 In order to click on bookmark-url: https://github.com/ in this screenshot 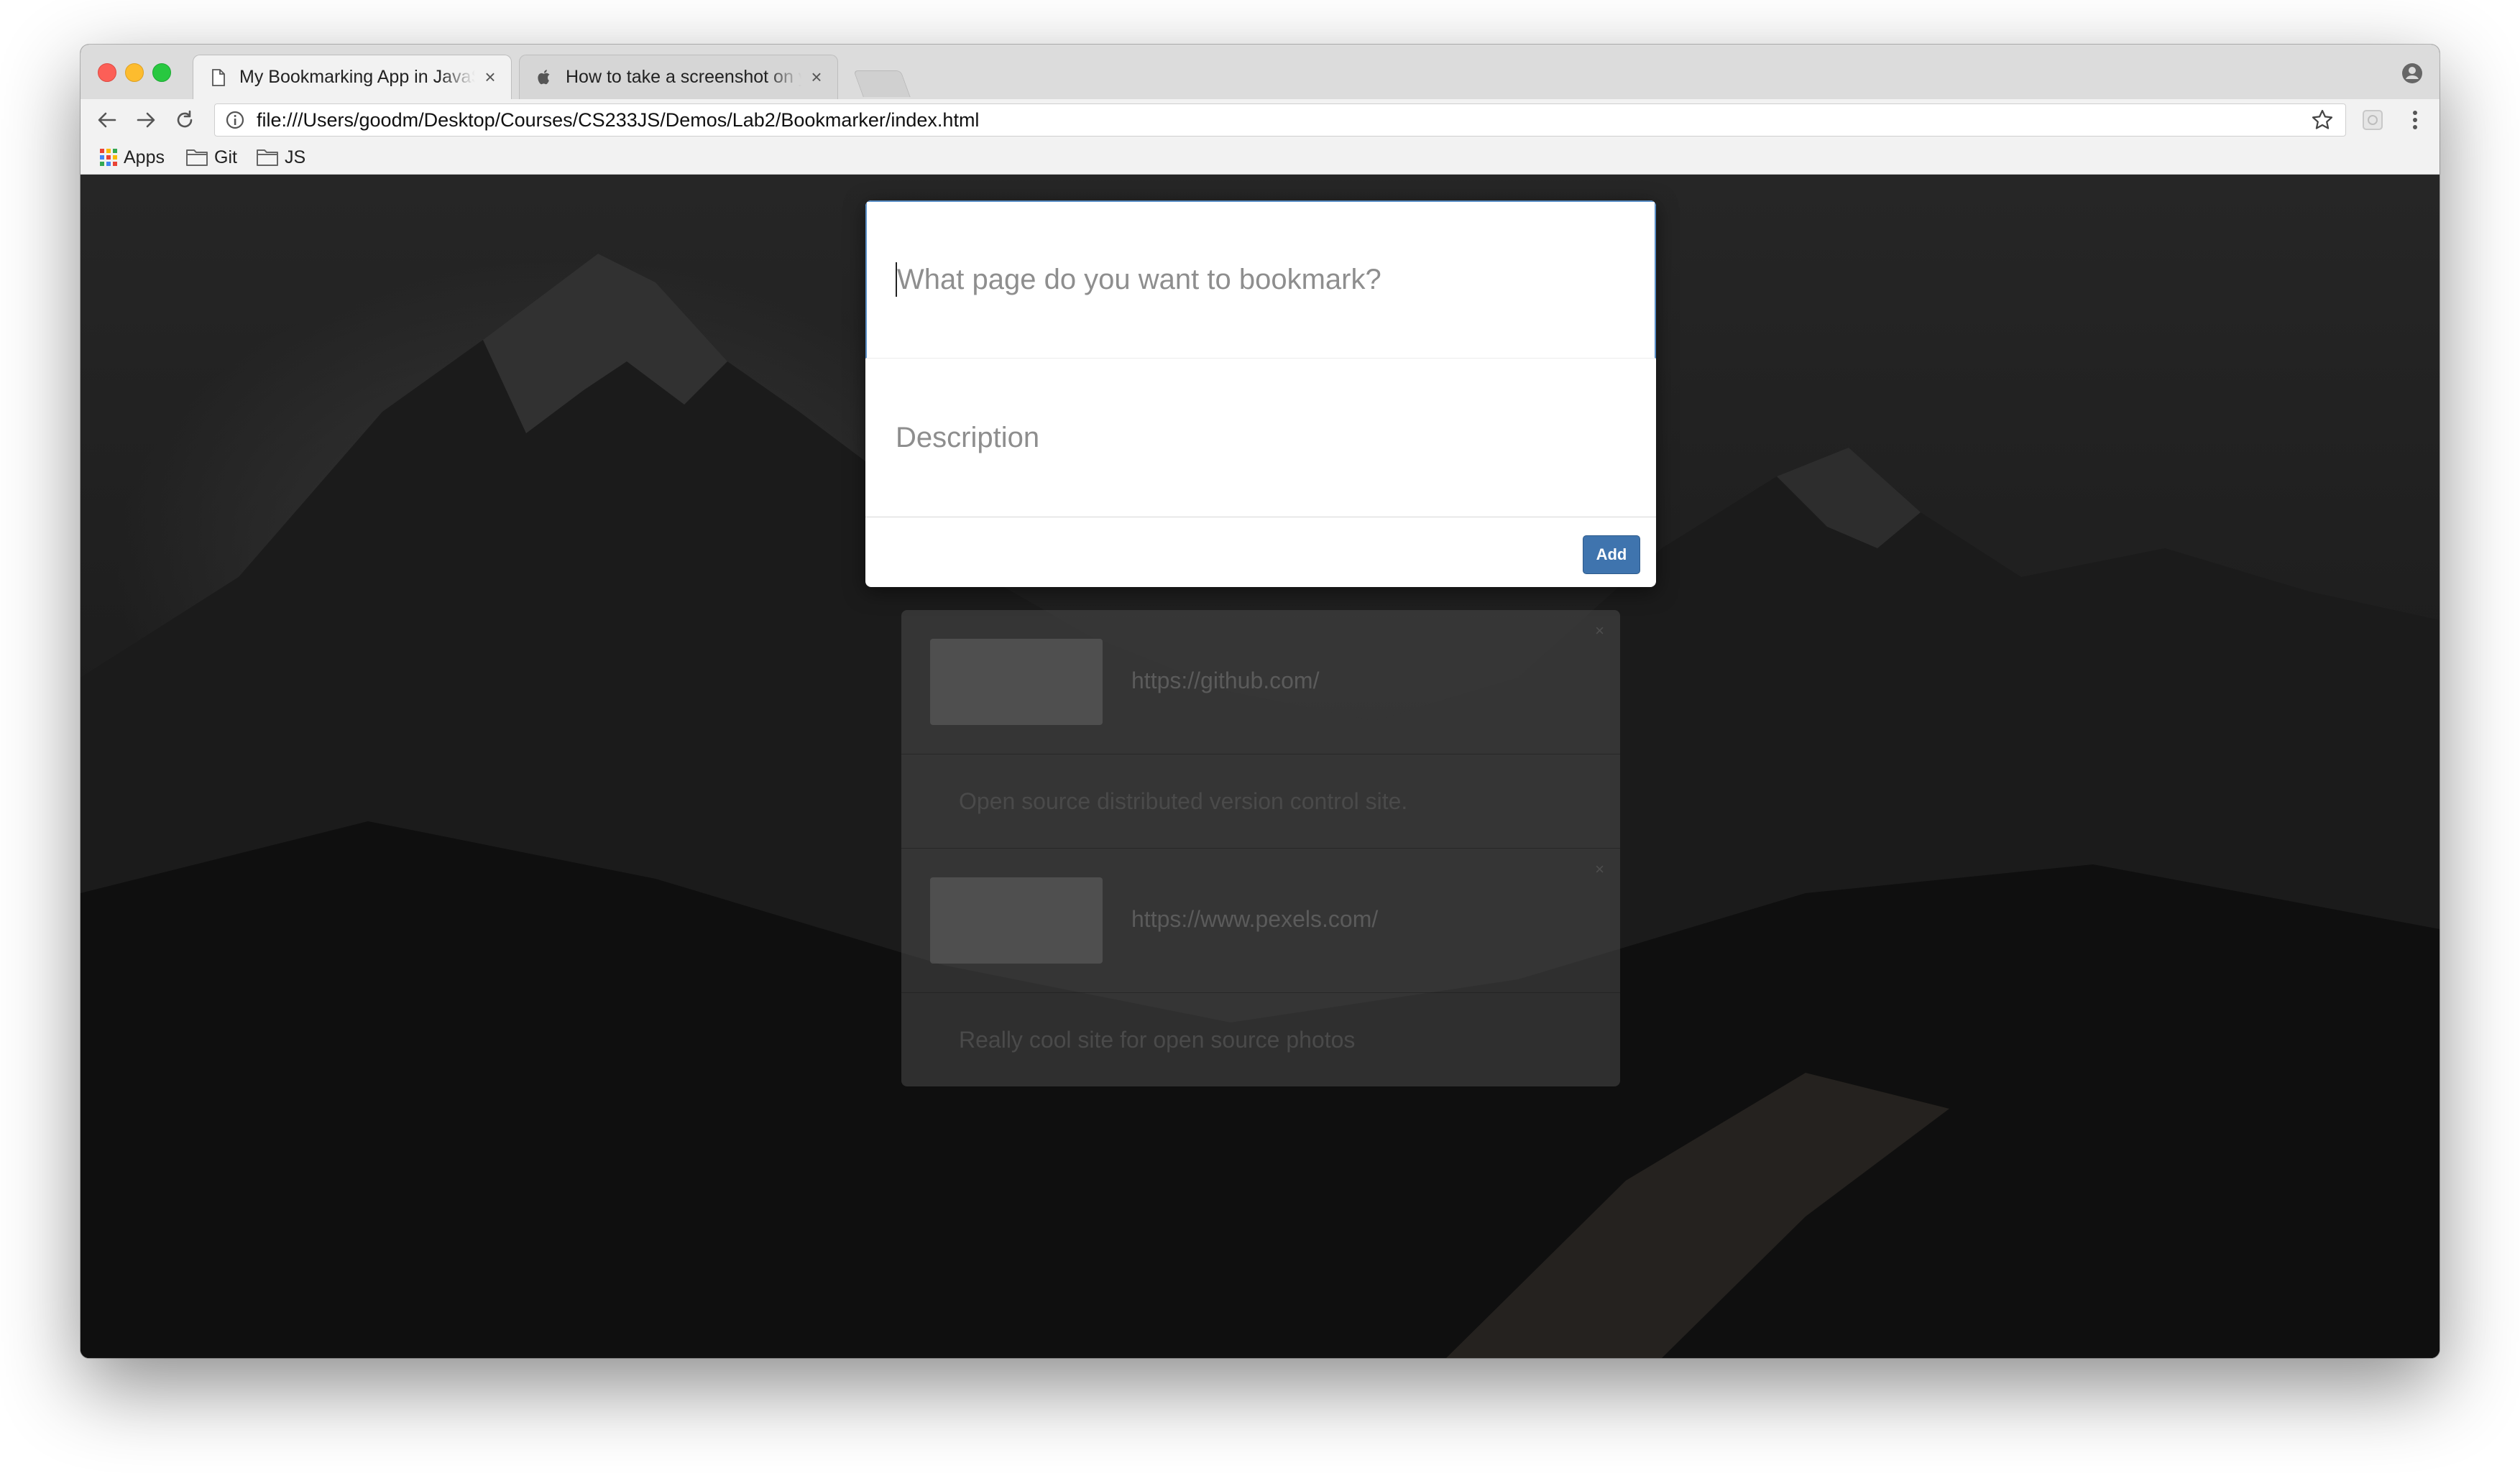, I will do `click(1225, 681)`.